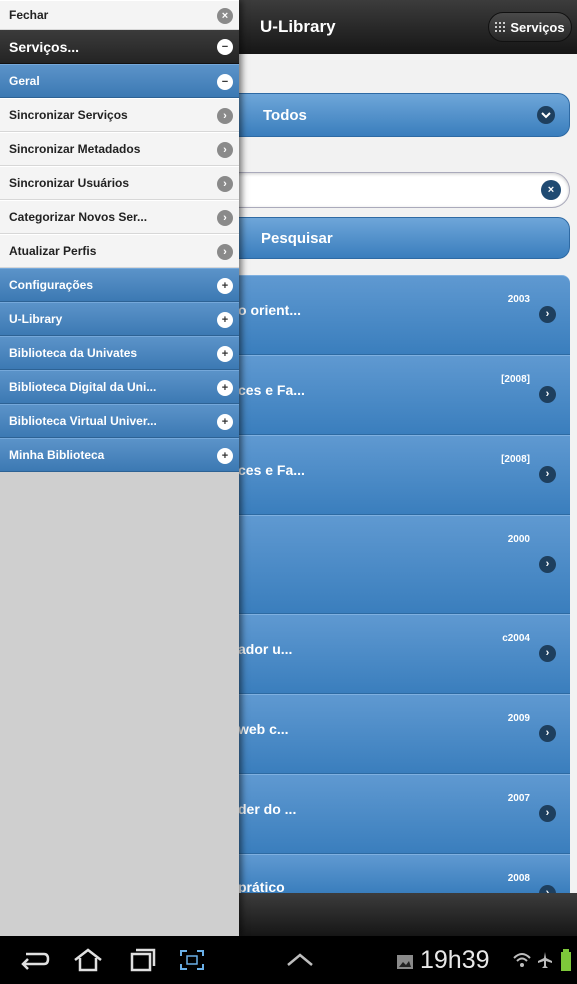  Describe the element at coordinates (385, 190) in the screenshot. I see `search-input: ×` at that location.